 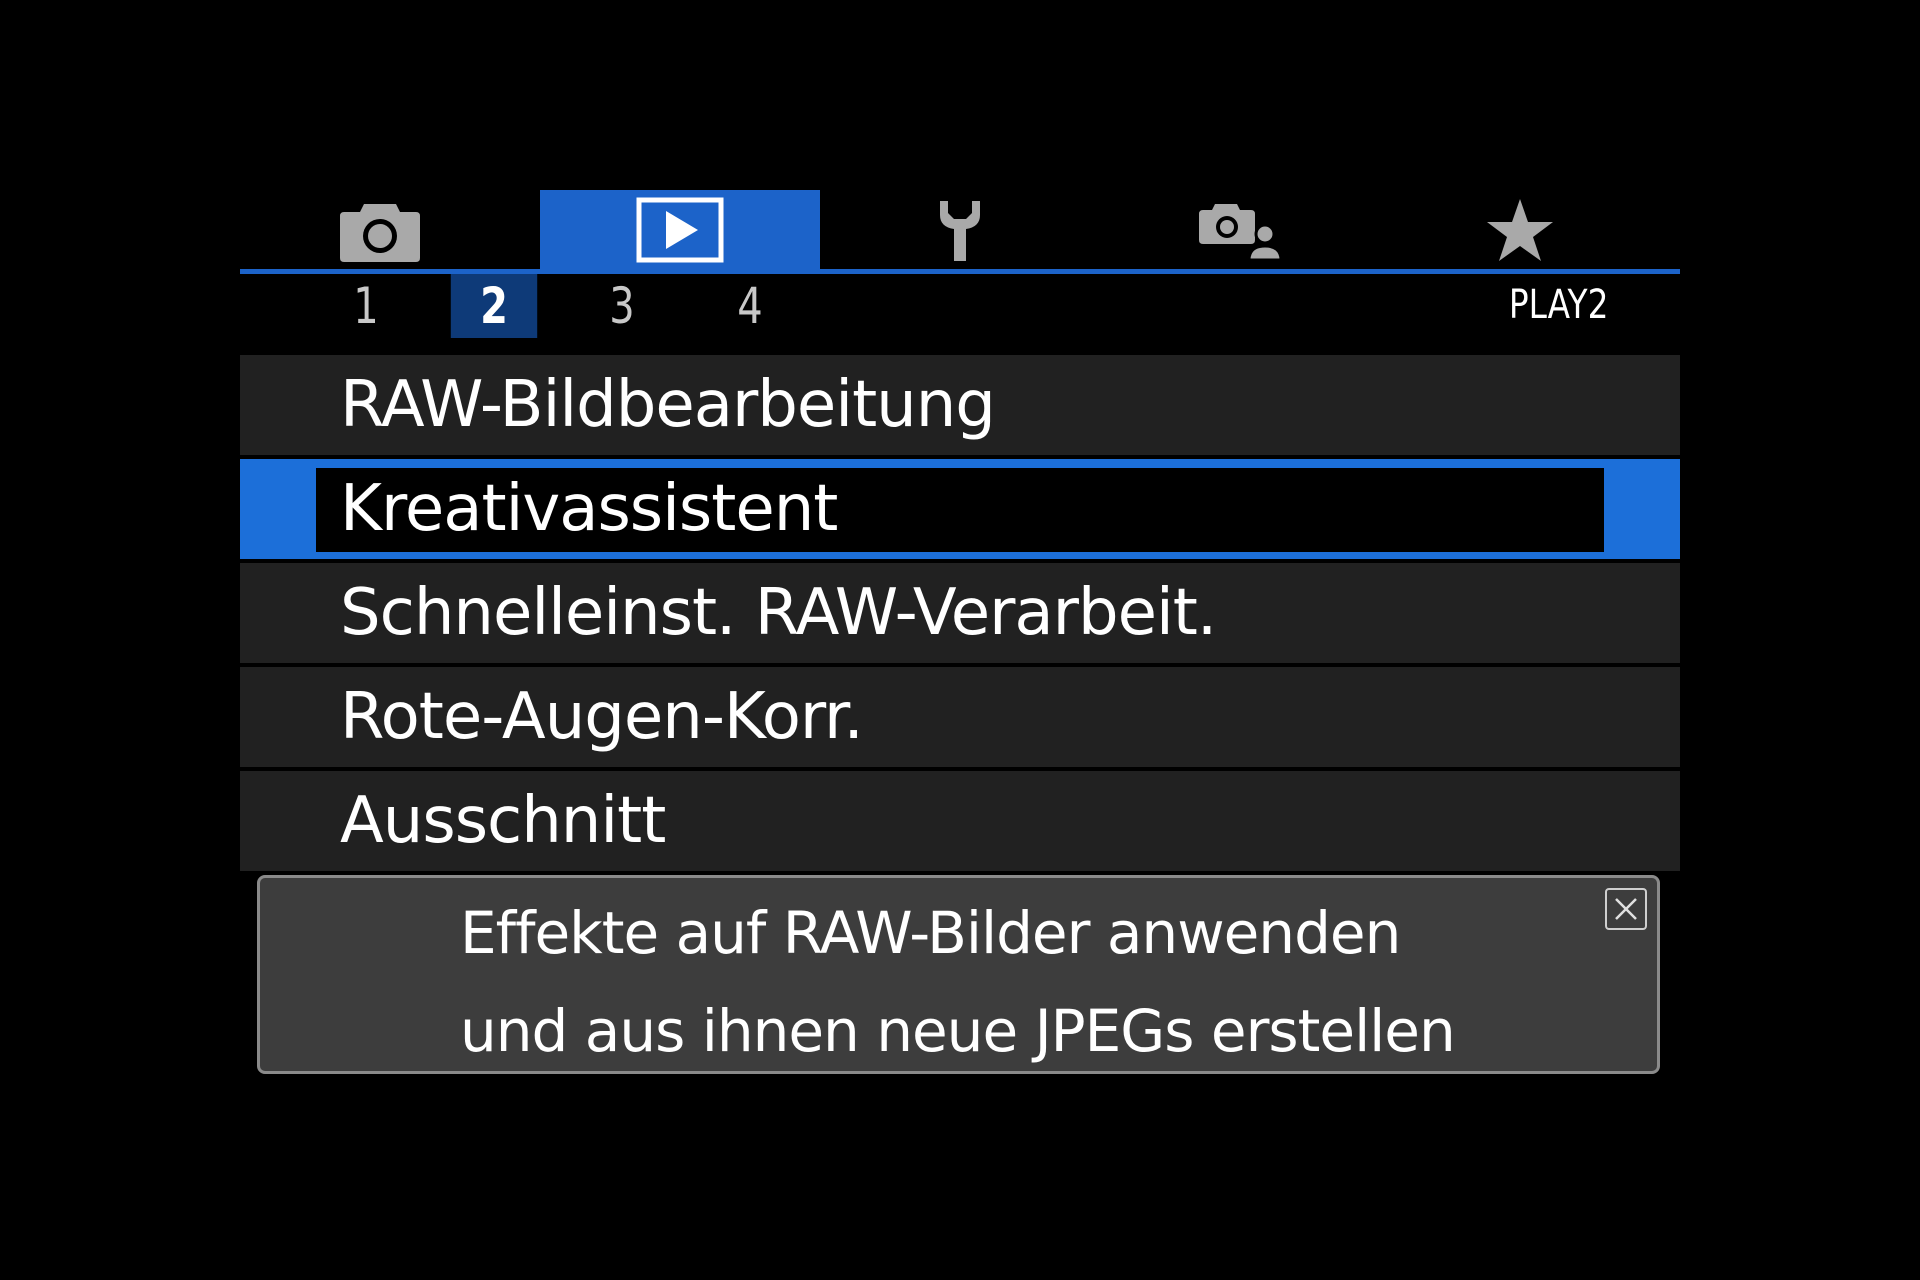 I want to click on wrench-icon, so click(x=960, y=230).